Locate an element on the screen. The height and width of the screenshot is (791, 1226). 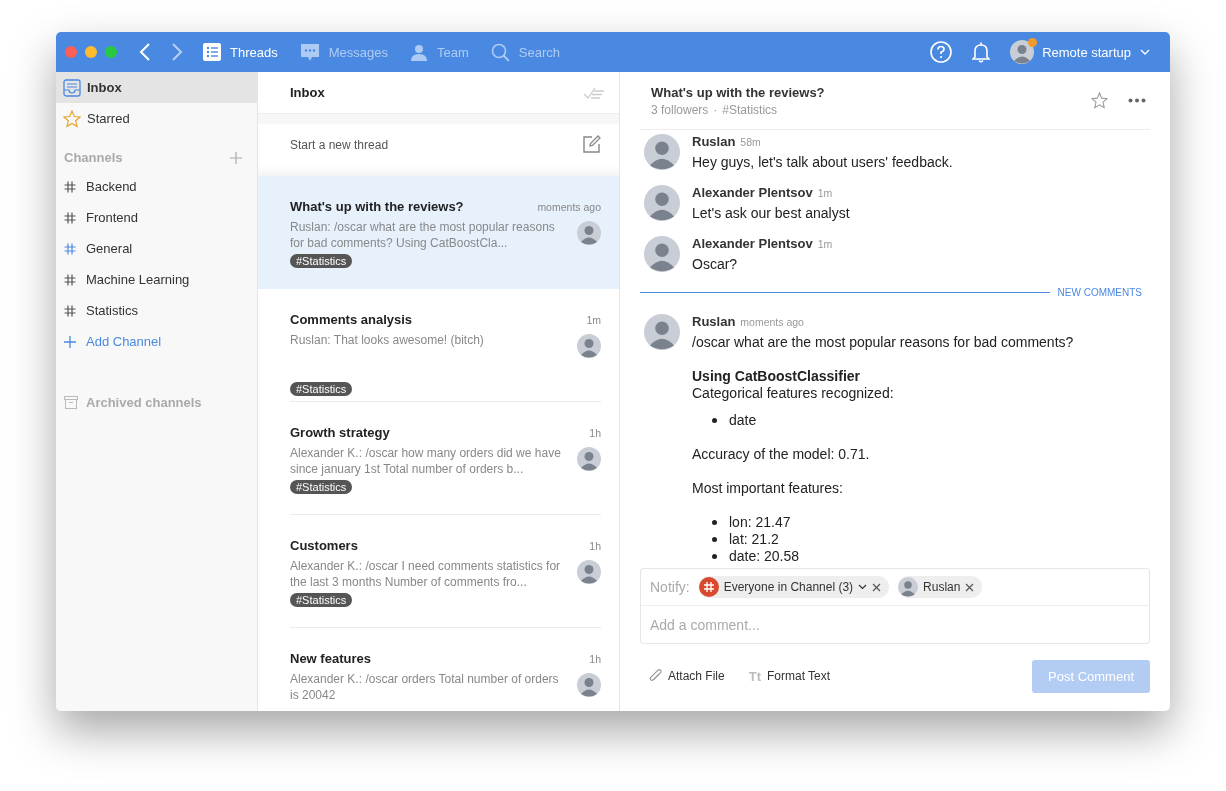
compose-icon is located at coordinates (591, 144).